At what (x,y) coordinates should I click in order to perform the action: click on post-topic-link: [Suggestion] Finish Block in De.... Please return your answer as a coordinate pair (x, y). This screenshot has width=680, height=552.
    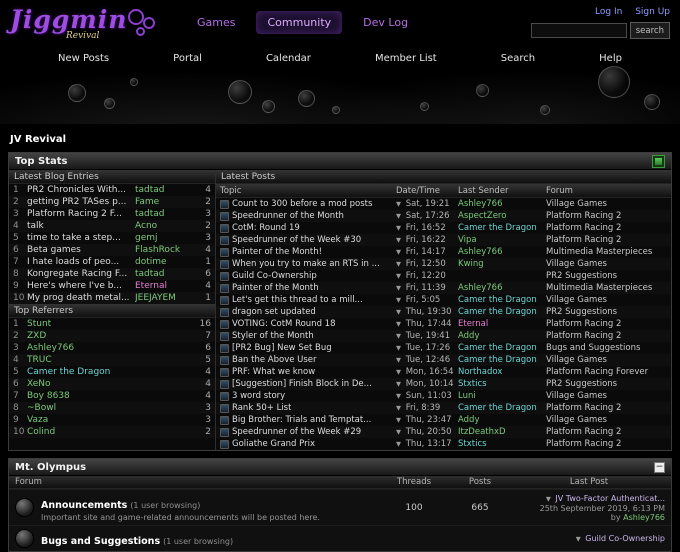
    Looking at the image, I should click on (302, 384).